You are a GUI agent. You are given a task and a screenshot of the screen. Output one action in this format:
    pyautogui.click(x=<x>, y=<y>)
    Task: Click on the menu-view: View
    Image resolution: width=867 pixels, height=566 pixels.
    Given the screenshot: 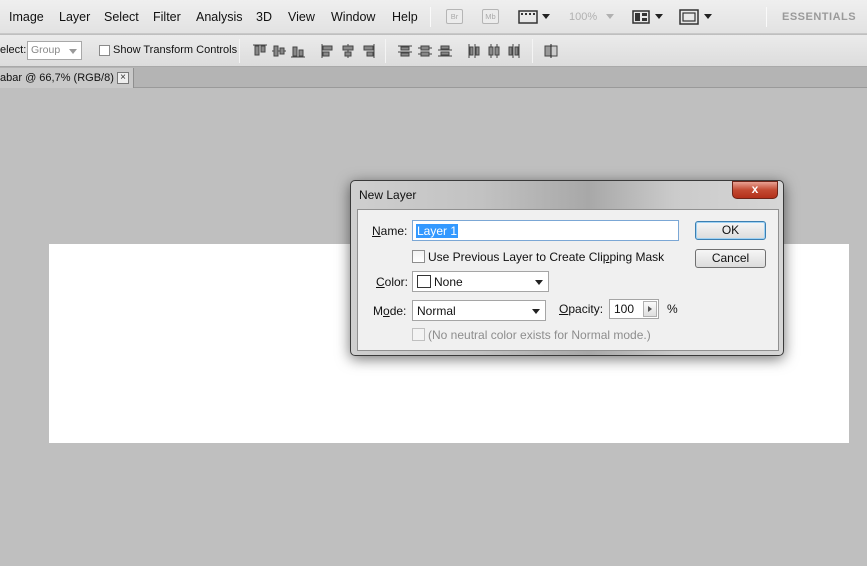 What is the action you would take?
    pyautogui.click(x=301, y=17)
    